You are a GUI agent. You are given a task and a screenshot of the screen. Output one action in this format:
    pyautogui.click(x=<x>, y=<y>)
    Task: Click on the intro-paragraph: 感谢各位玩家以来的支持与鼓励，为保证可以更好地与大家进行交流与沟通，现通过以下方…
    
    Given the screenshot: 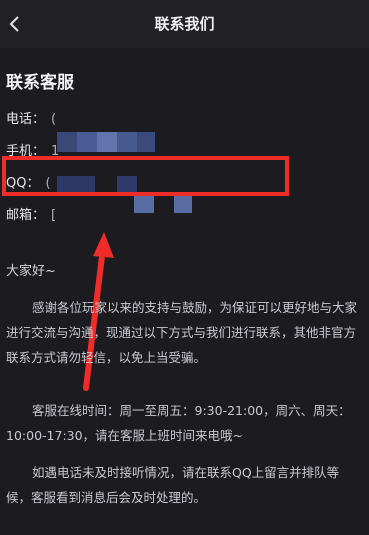 What is the action you would take?
    pyautogui.click(x=182, y=332)
    